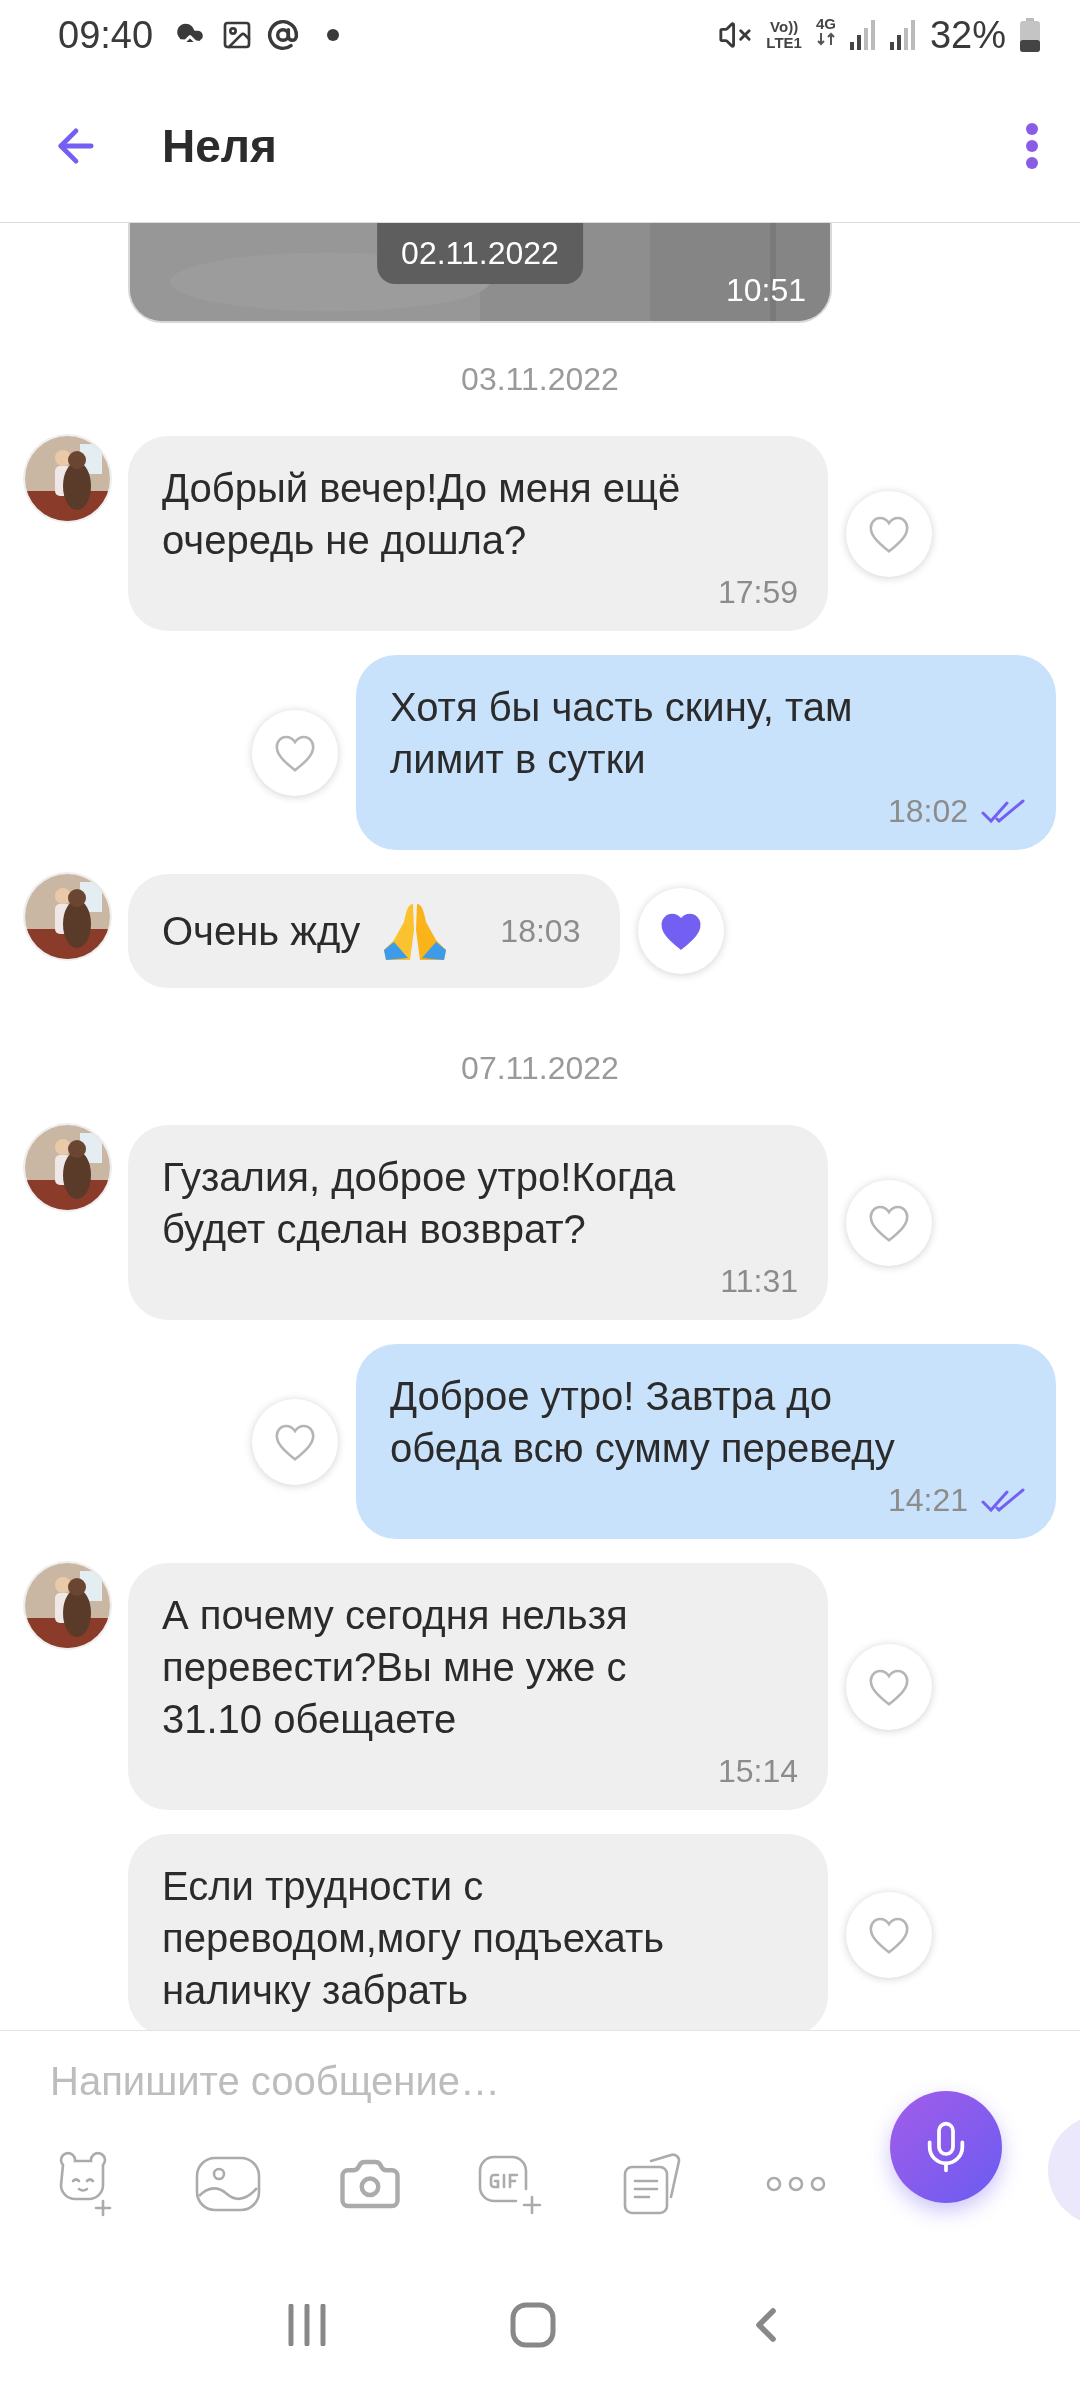 This screenshot has width=1080, height=2408. I want to click on message-text: Доброе утро! Завтра до обеда всю сумму переведу, so click(643, 1422).